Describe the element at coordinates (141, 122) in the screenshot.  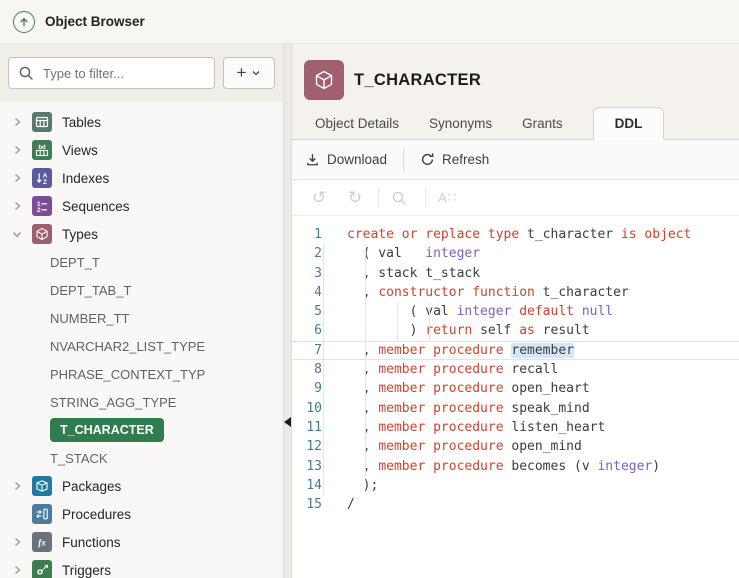
I see `sidebar-item-tables: Tables` at that location.